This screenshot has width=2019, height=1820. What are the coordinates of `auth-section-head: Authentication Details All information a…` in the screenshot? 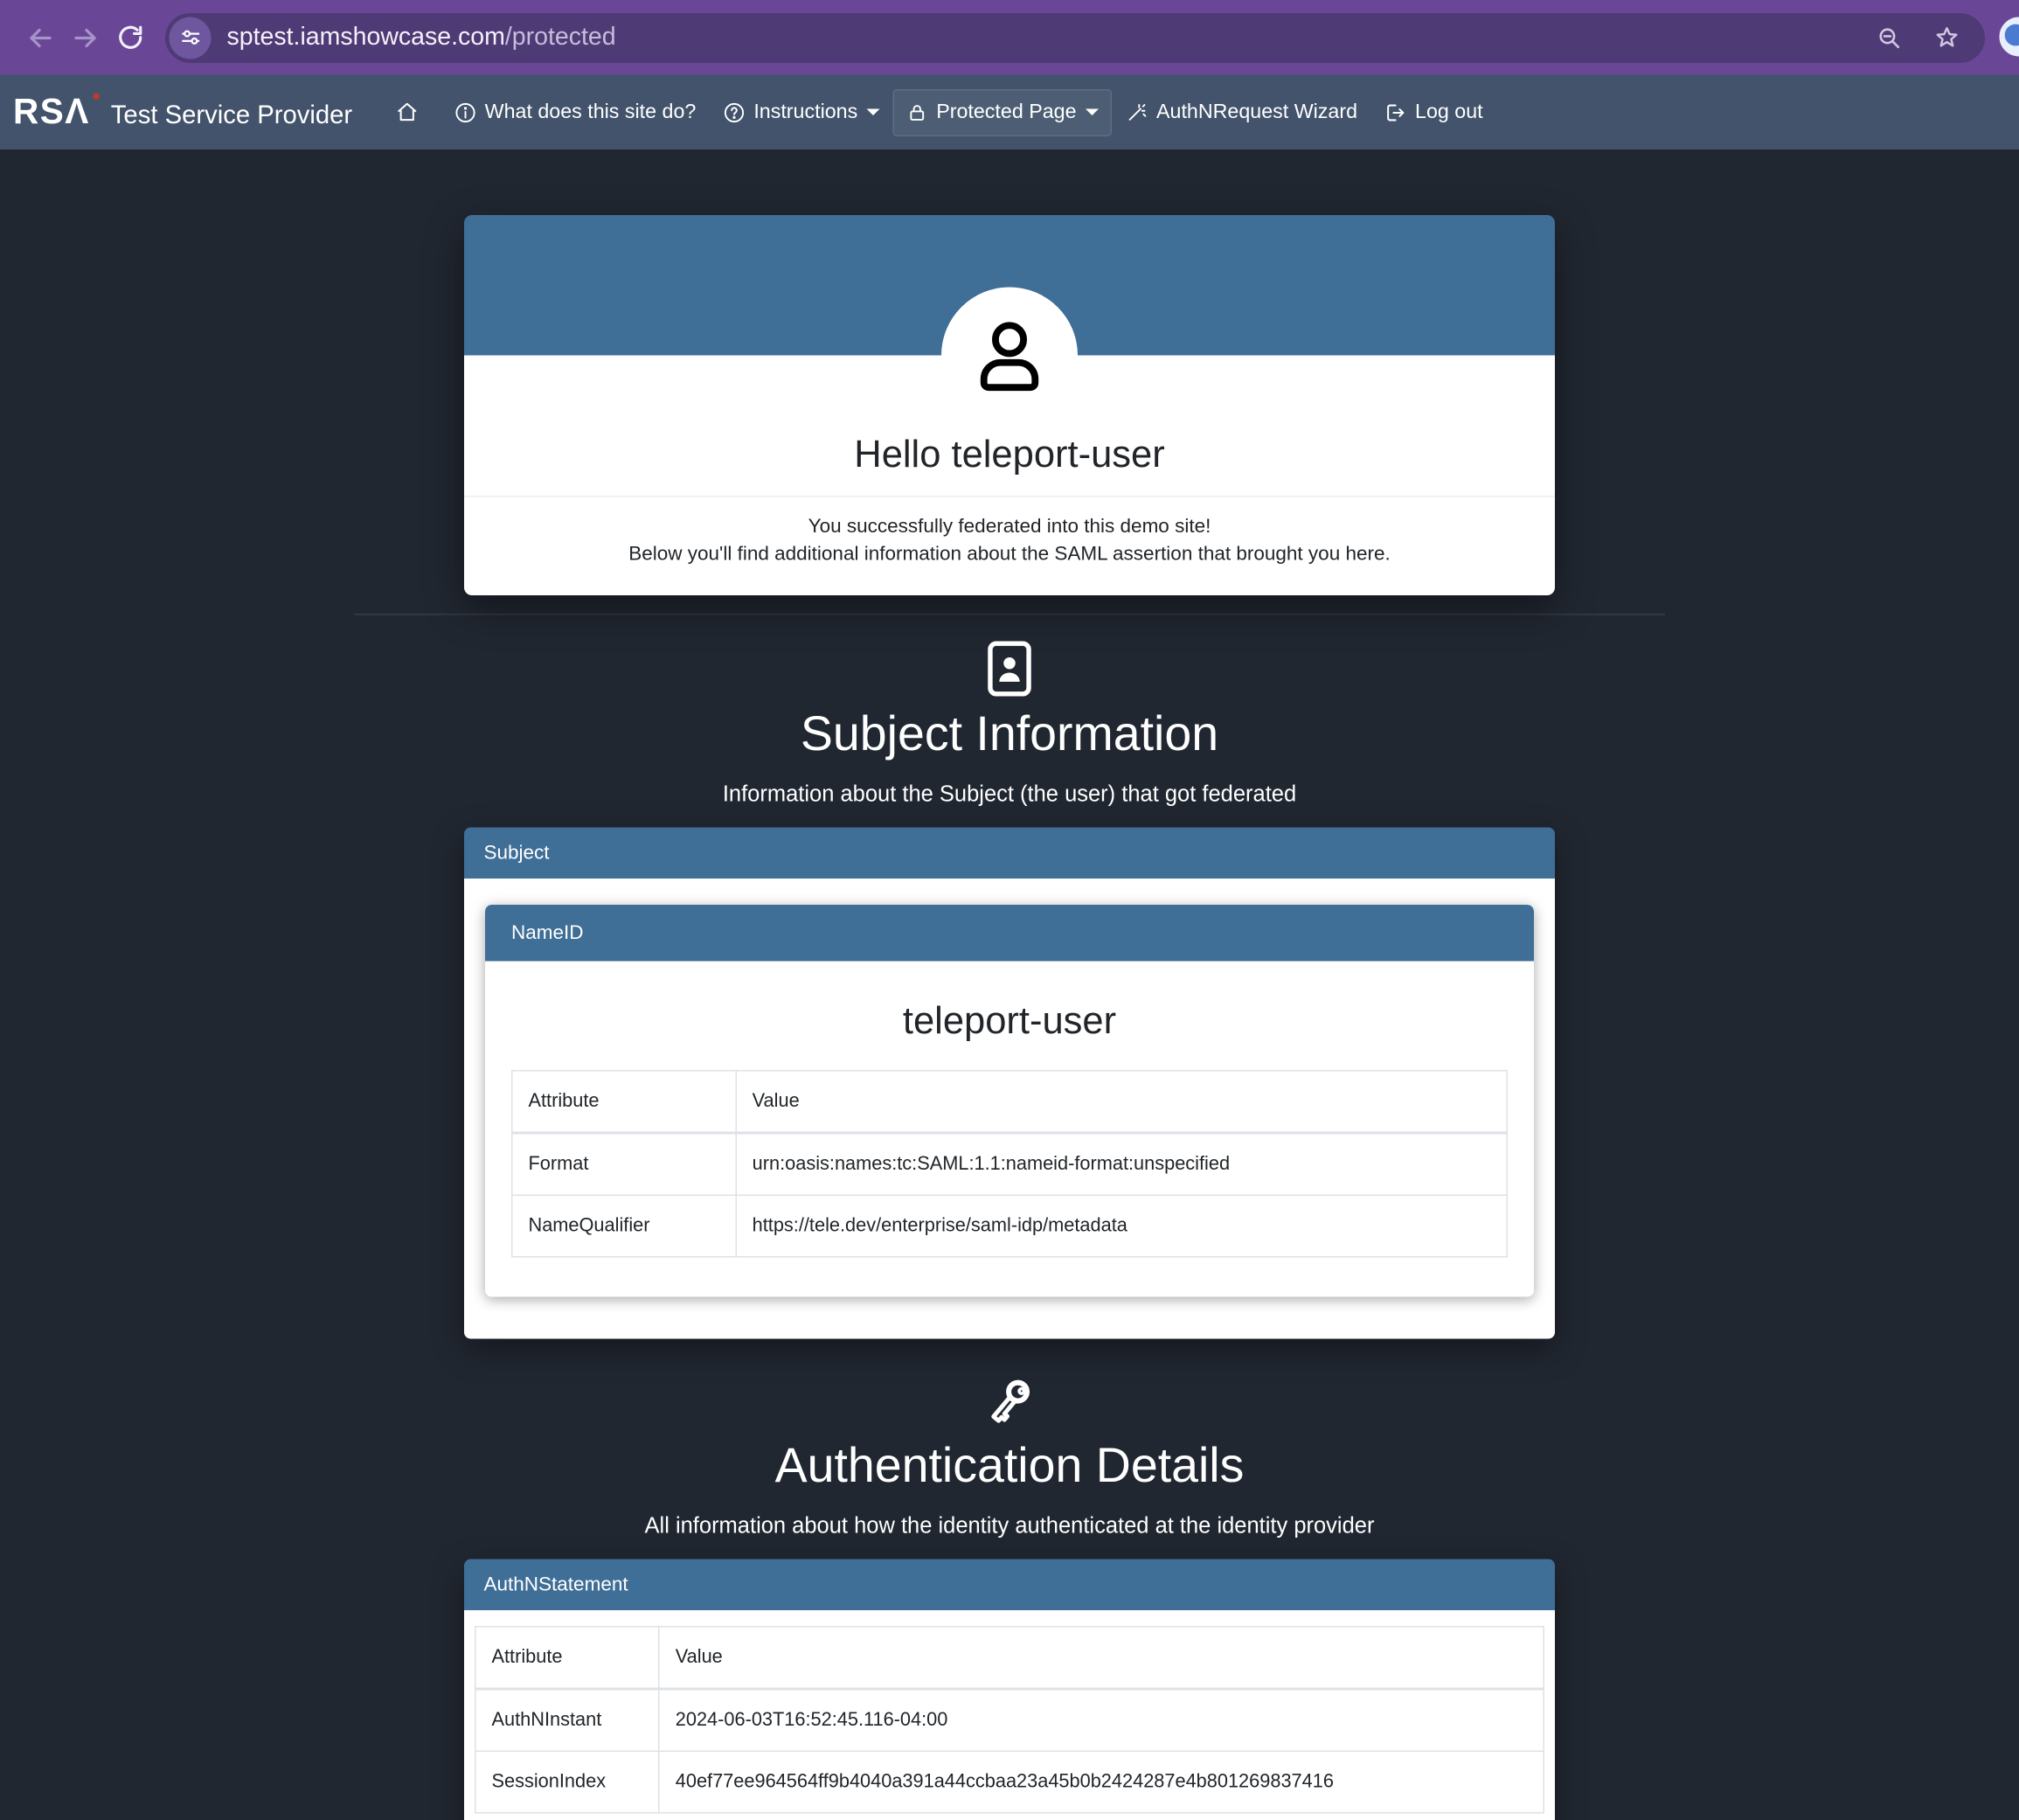 It's located at (1009, 1455).